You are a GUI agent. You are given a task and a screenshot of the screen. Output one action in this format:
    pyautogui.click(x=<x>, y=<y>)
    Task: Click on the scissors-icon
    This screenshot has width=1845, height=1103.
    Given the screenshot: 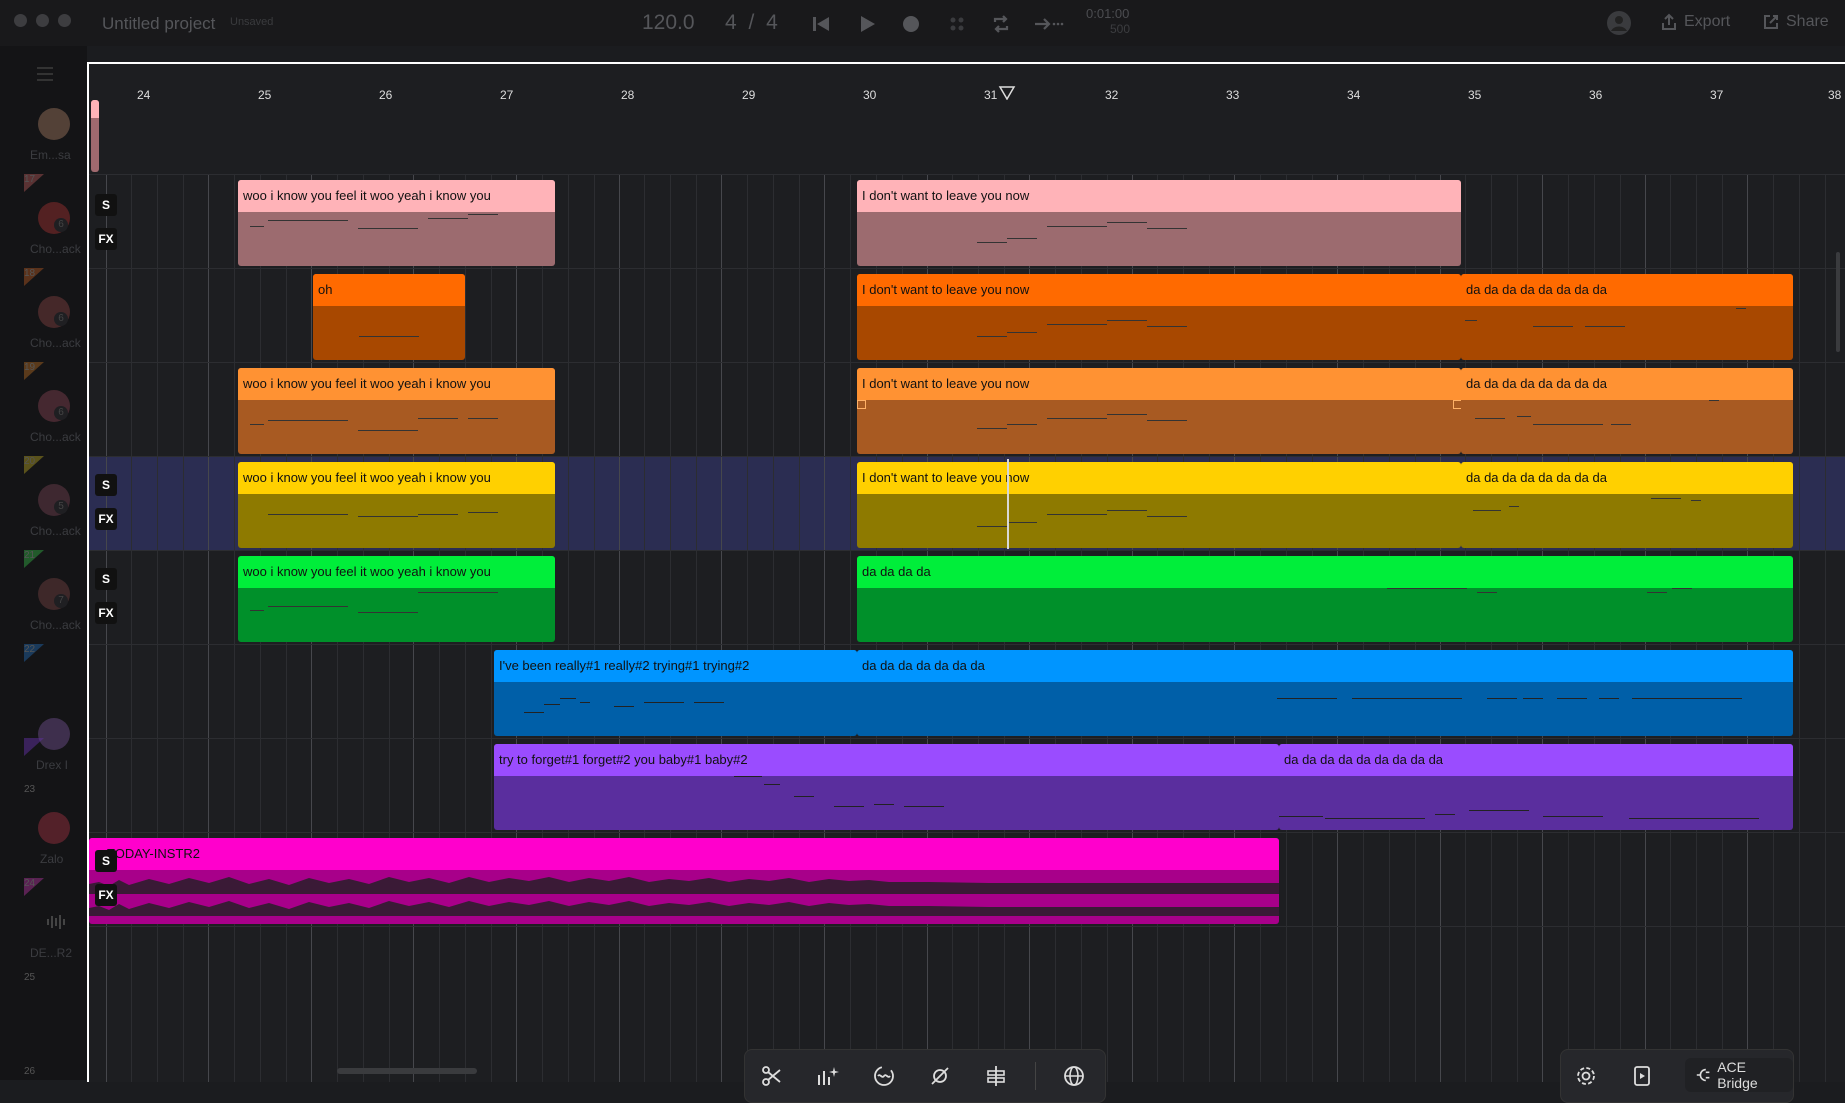 What is the action you would take?
    pyautogui.click(x=771, y=1076)
    